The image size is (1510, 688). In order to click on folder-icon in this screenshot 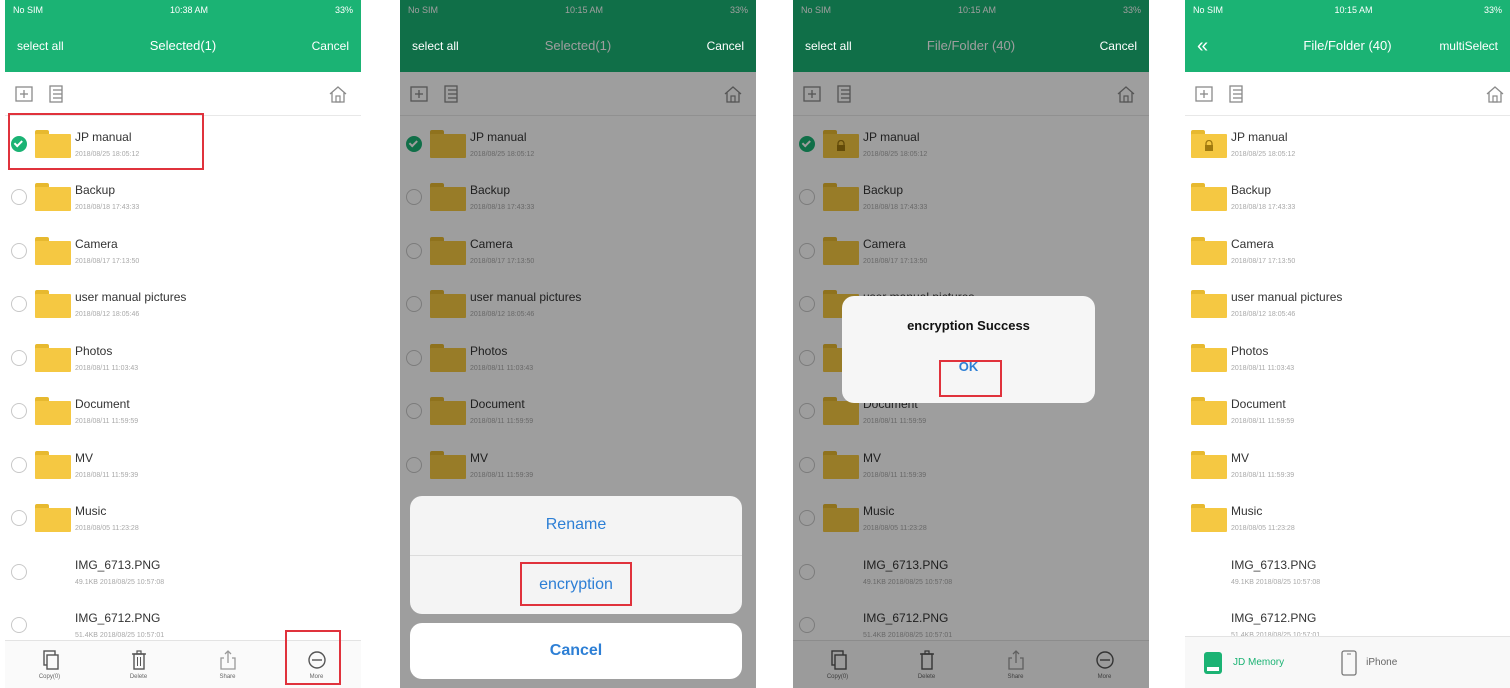, I will do `click(448, 304)`.